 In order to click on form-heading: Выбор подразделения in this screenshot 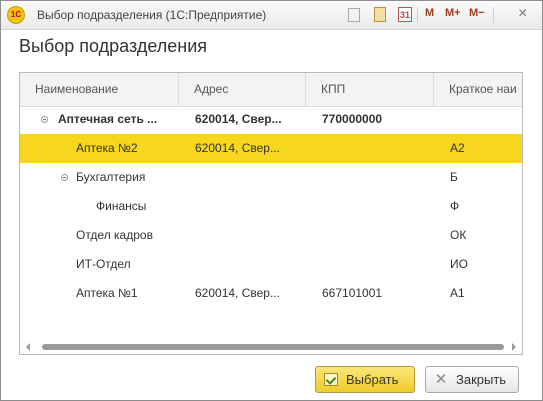, I will do `click(113, 46)`.